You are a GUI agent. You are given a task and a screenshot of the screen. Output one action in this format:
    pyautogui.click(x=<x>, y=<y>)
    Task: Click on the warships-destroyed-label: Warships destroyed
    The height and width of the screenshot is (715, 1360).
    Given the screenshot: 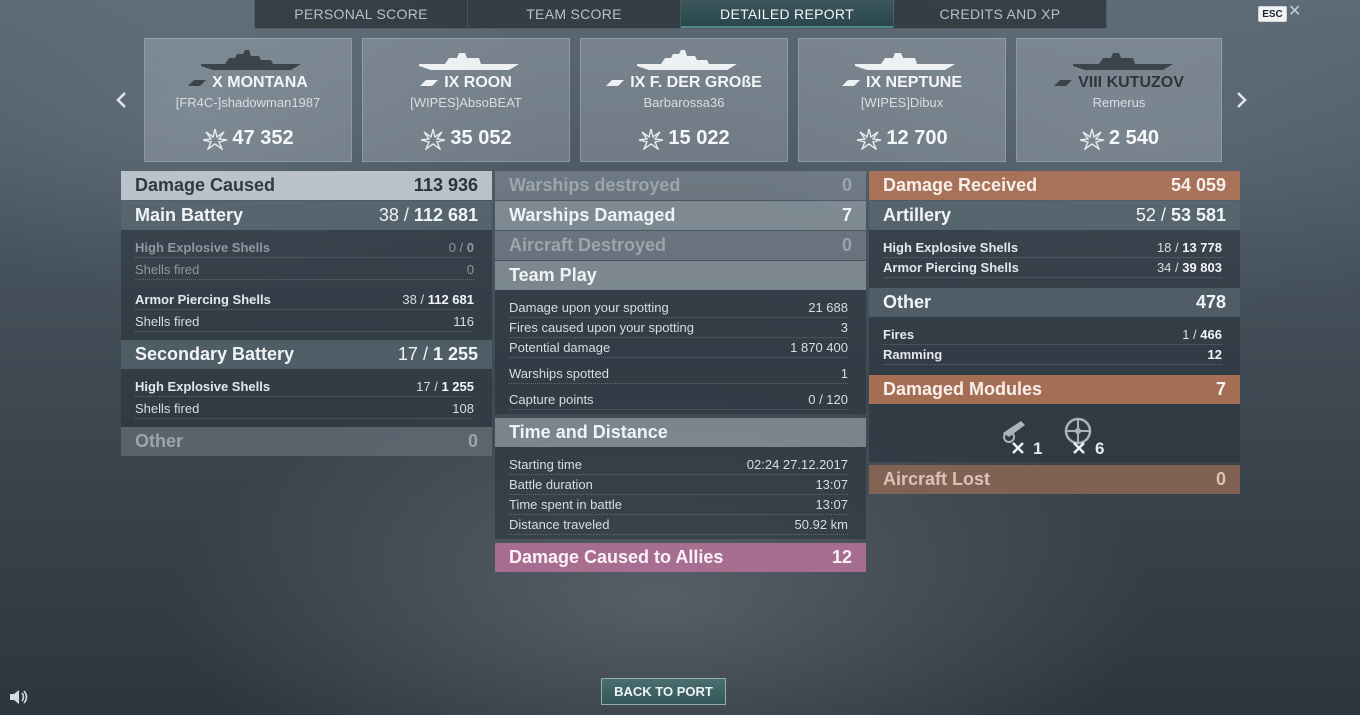 What is the action you would take?
    pyautogui.click(x=595, y=185)
    